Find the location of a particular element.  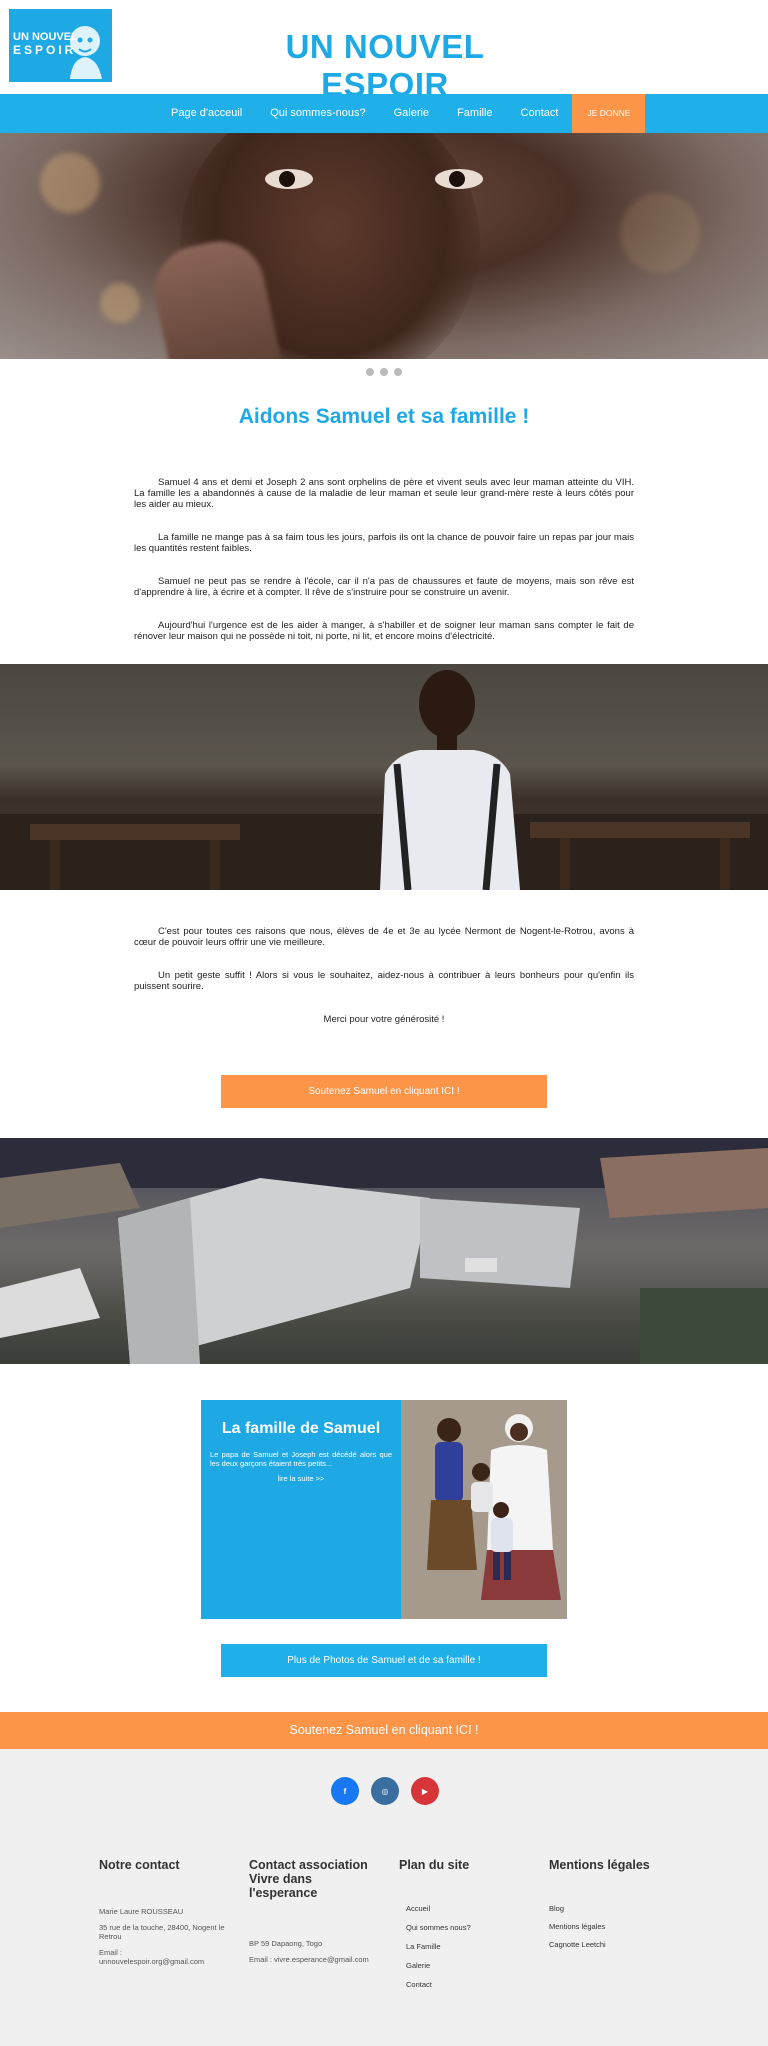

youtube-icon: ▶ is located at coordinates (425, 1791).